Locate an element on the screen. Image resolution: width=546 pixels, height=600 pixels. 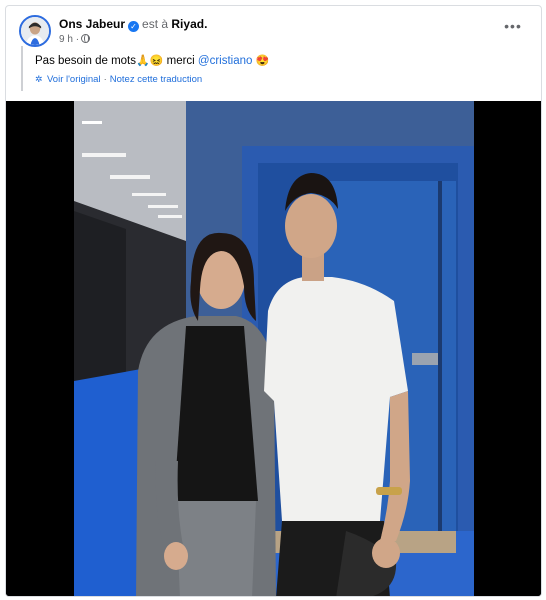
avatar is located at coordinates (35, 31).